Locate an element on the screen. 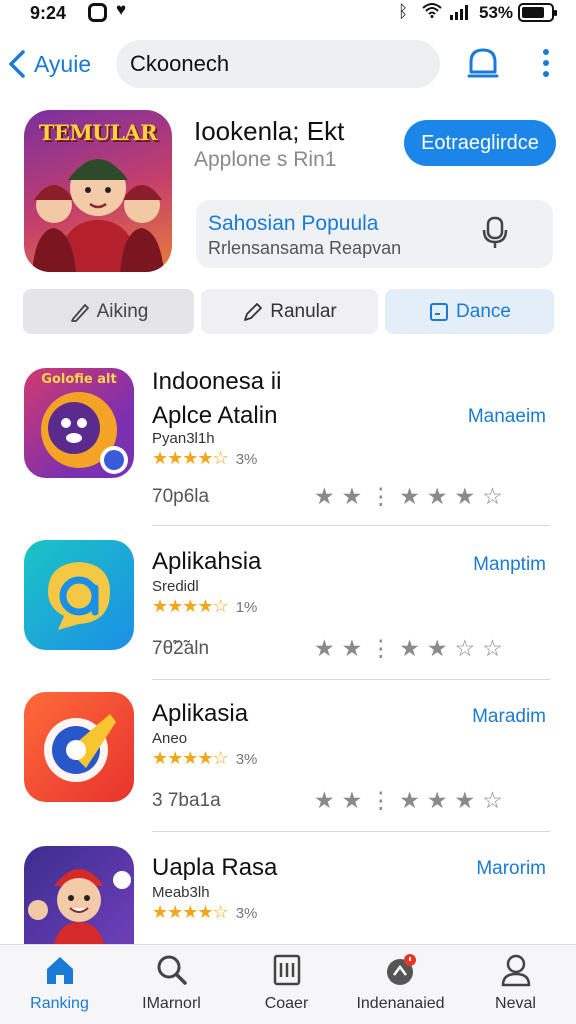  tab-label: Indenanaied is located at coordinates (400, 1003).